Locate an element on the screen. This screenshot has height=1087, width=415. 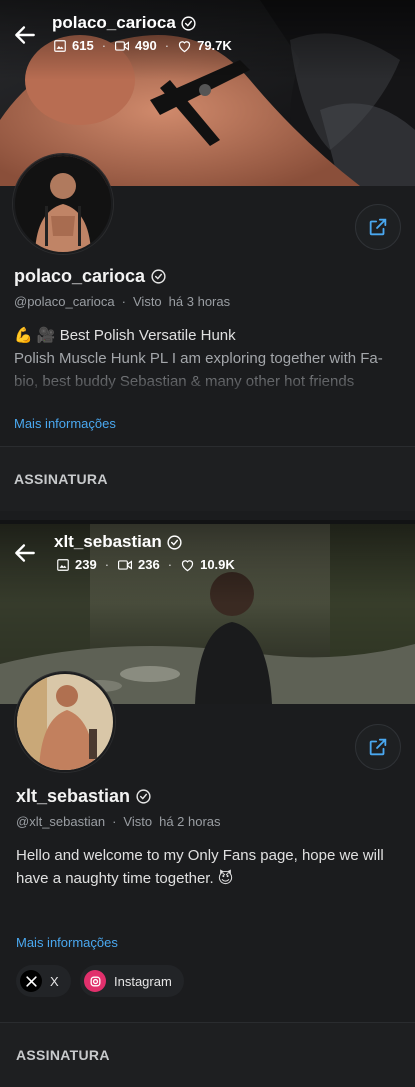
social-label: X is located at coordinates (54, 981).